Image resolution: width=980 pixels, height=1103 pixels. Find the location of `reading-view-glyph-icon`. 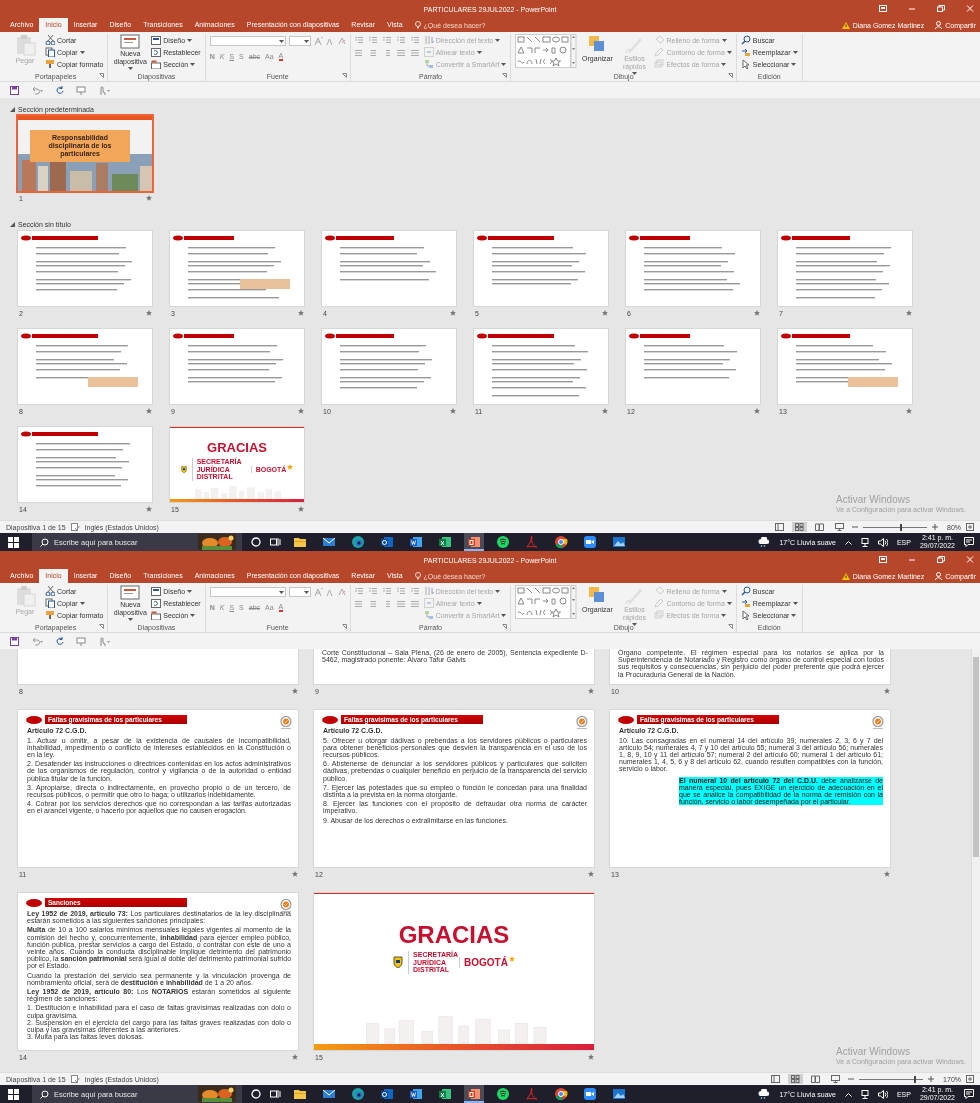

reading-view-glyph-icon is located at coordinates (819, 527).